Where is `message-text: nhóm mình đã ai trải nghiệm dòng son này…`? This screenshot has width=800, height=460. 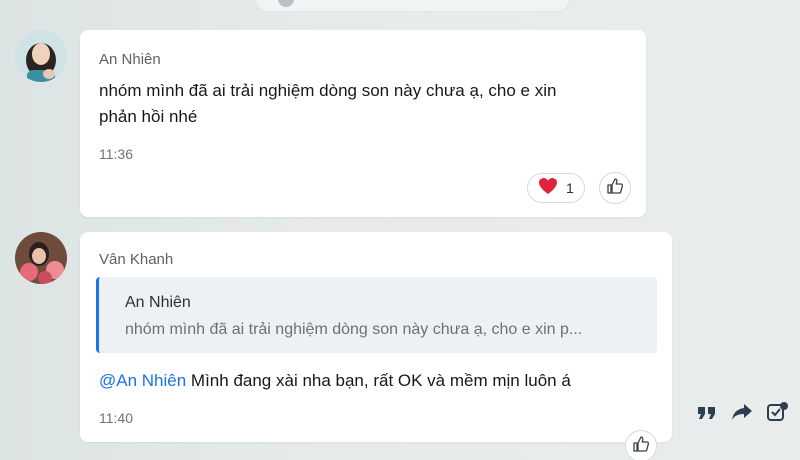 message-text: nhóm mình đã ai trải nghiệm dòng son này… is located at coordinates (366, 104).